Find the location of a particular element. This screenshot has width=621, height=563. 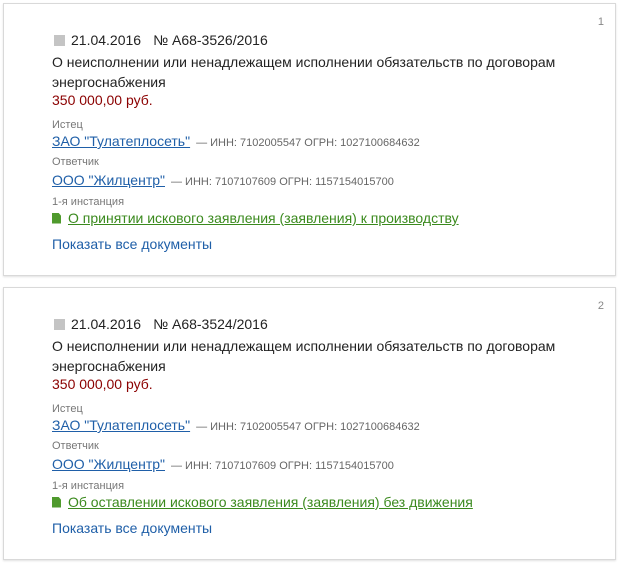

case-number: № А68-3524/2016 is located at coordinates (210, 324).